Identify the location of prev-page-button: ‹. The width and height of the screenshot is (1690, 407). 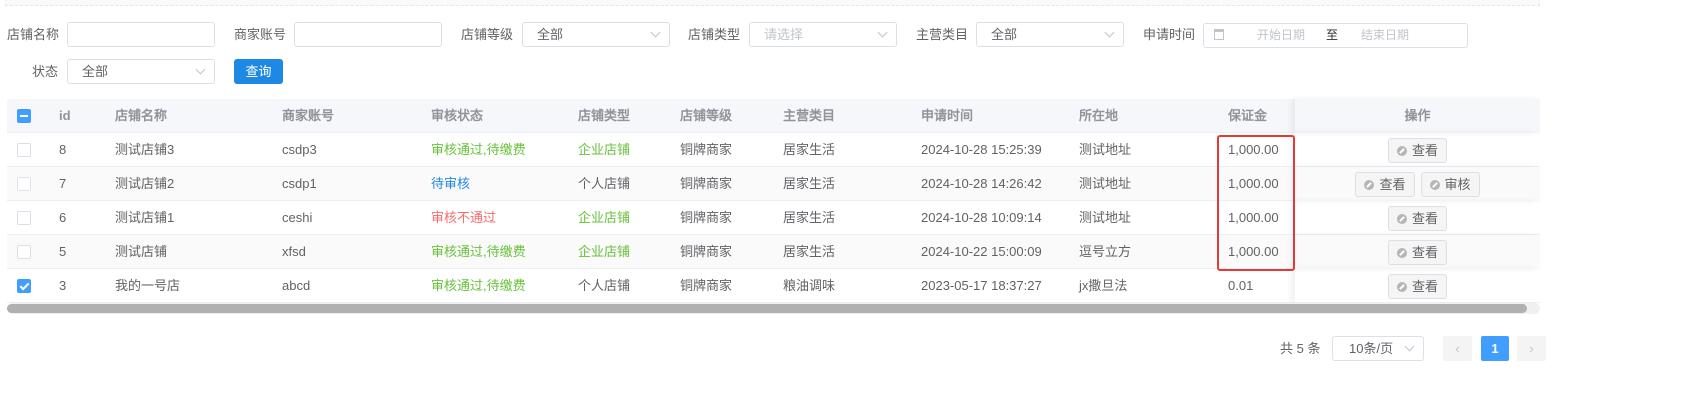
(1457, 348).